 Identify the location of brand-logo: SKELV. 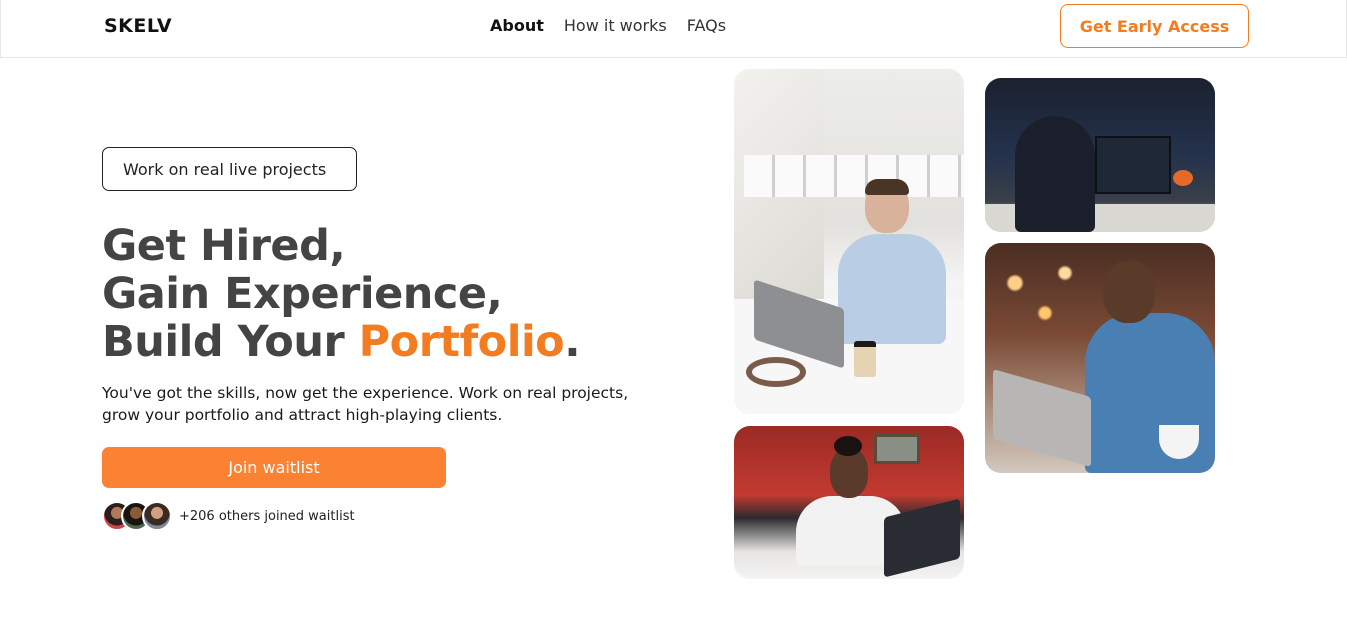
(138, 26).